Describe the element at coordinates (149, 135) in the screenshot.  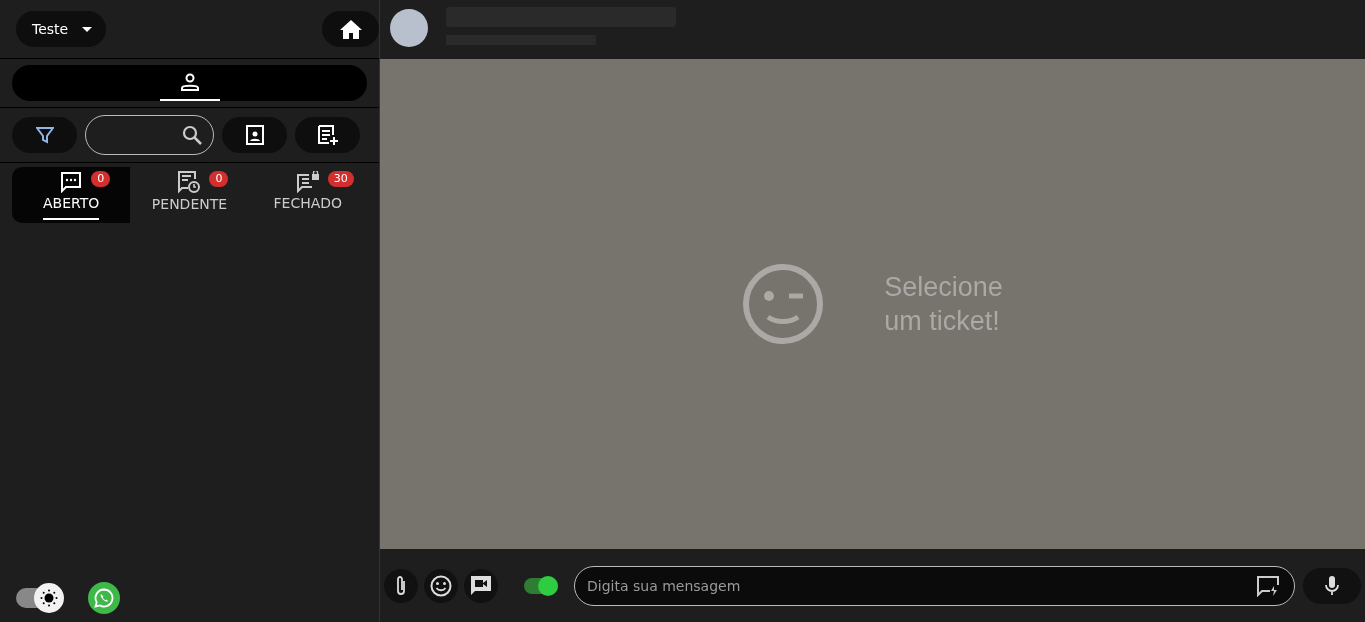
I see `search-field` at that location.